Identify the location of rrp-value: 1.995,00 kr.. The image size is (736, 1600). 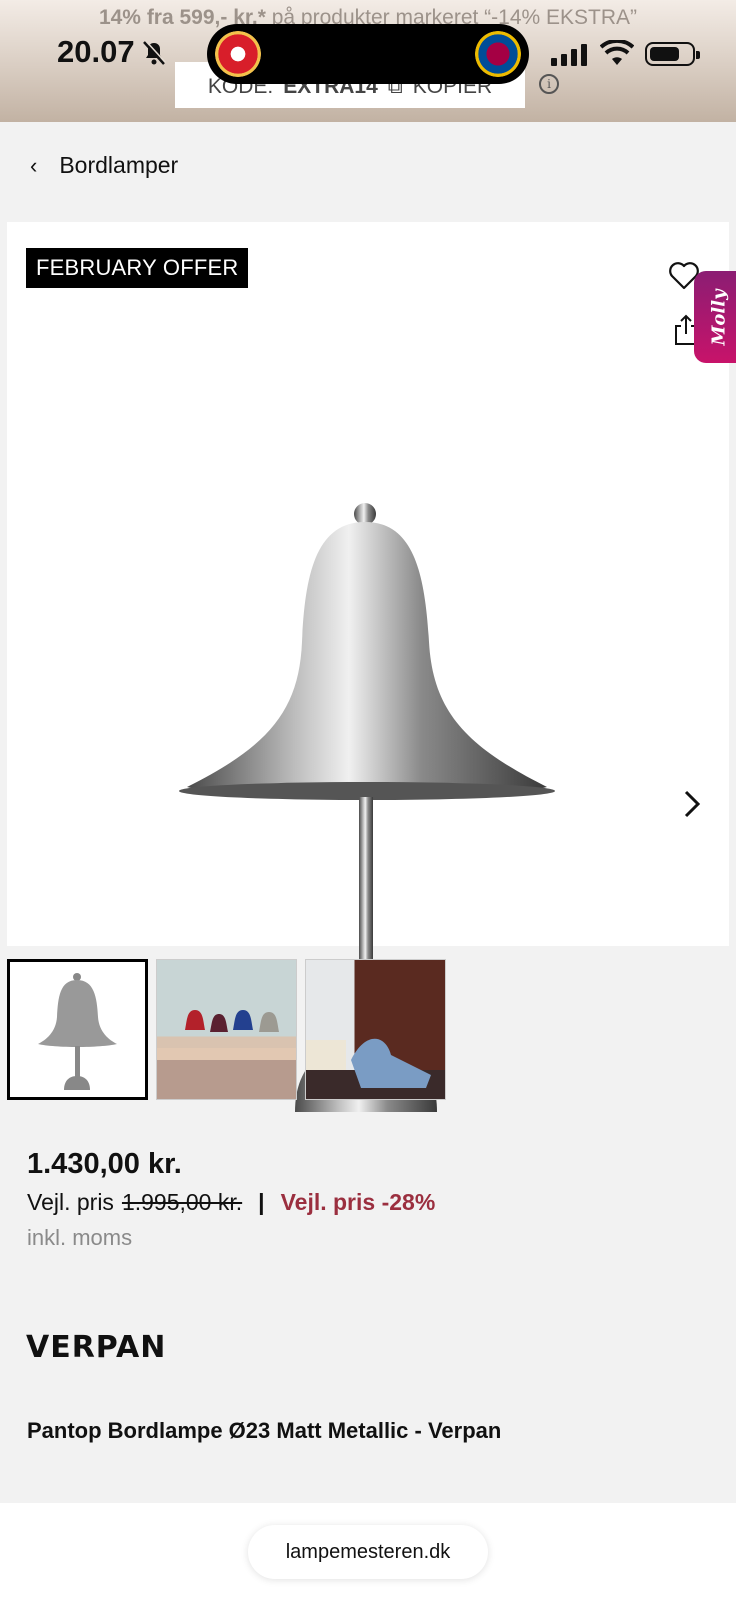
(182, 1202).